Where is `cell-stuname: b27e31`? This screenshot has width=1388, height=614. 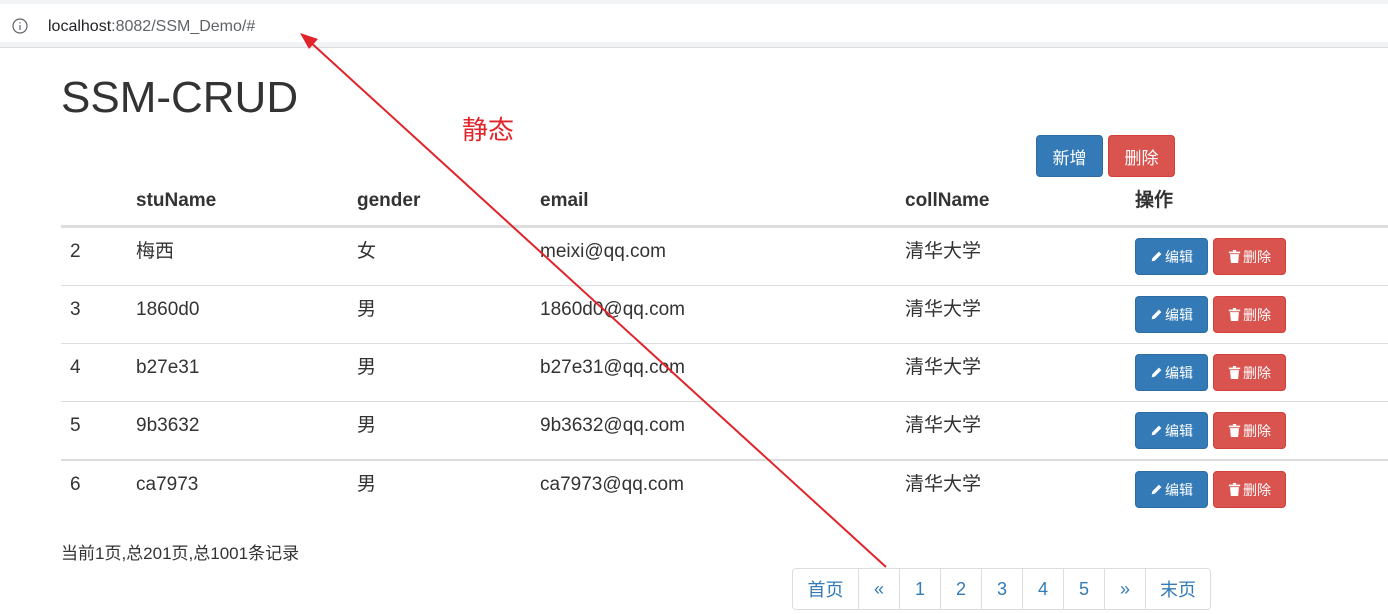 cell-stuname: b27e31 is located at coordinates (168, 367).